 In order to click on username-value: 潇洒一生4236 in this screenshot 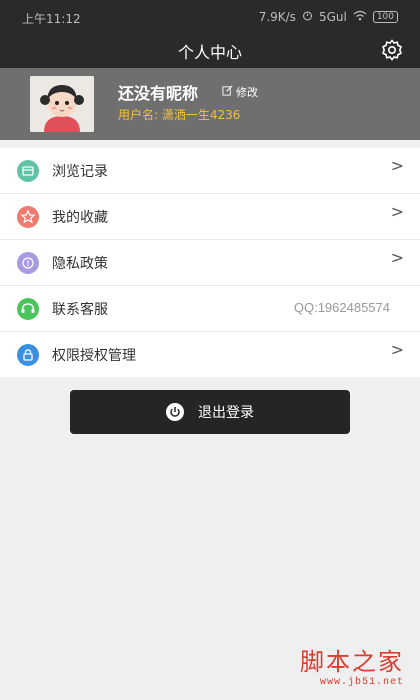, I will do `click(201, 115)`.